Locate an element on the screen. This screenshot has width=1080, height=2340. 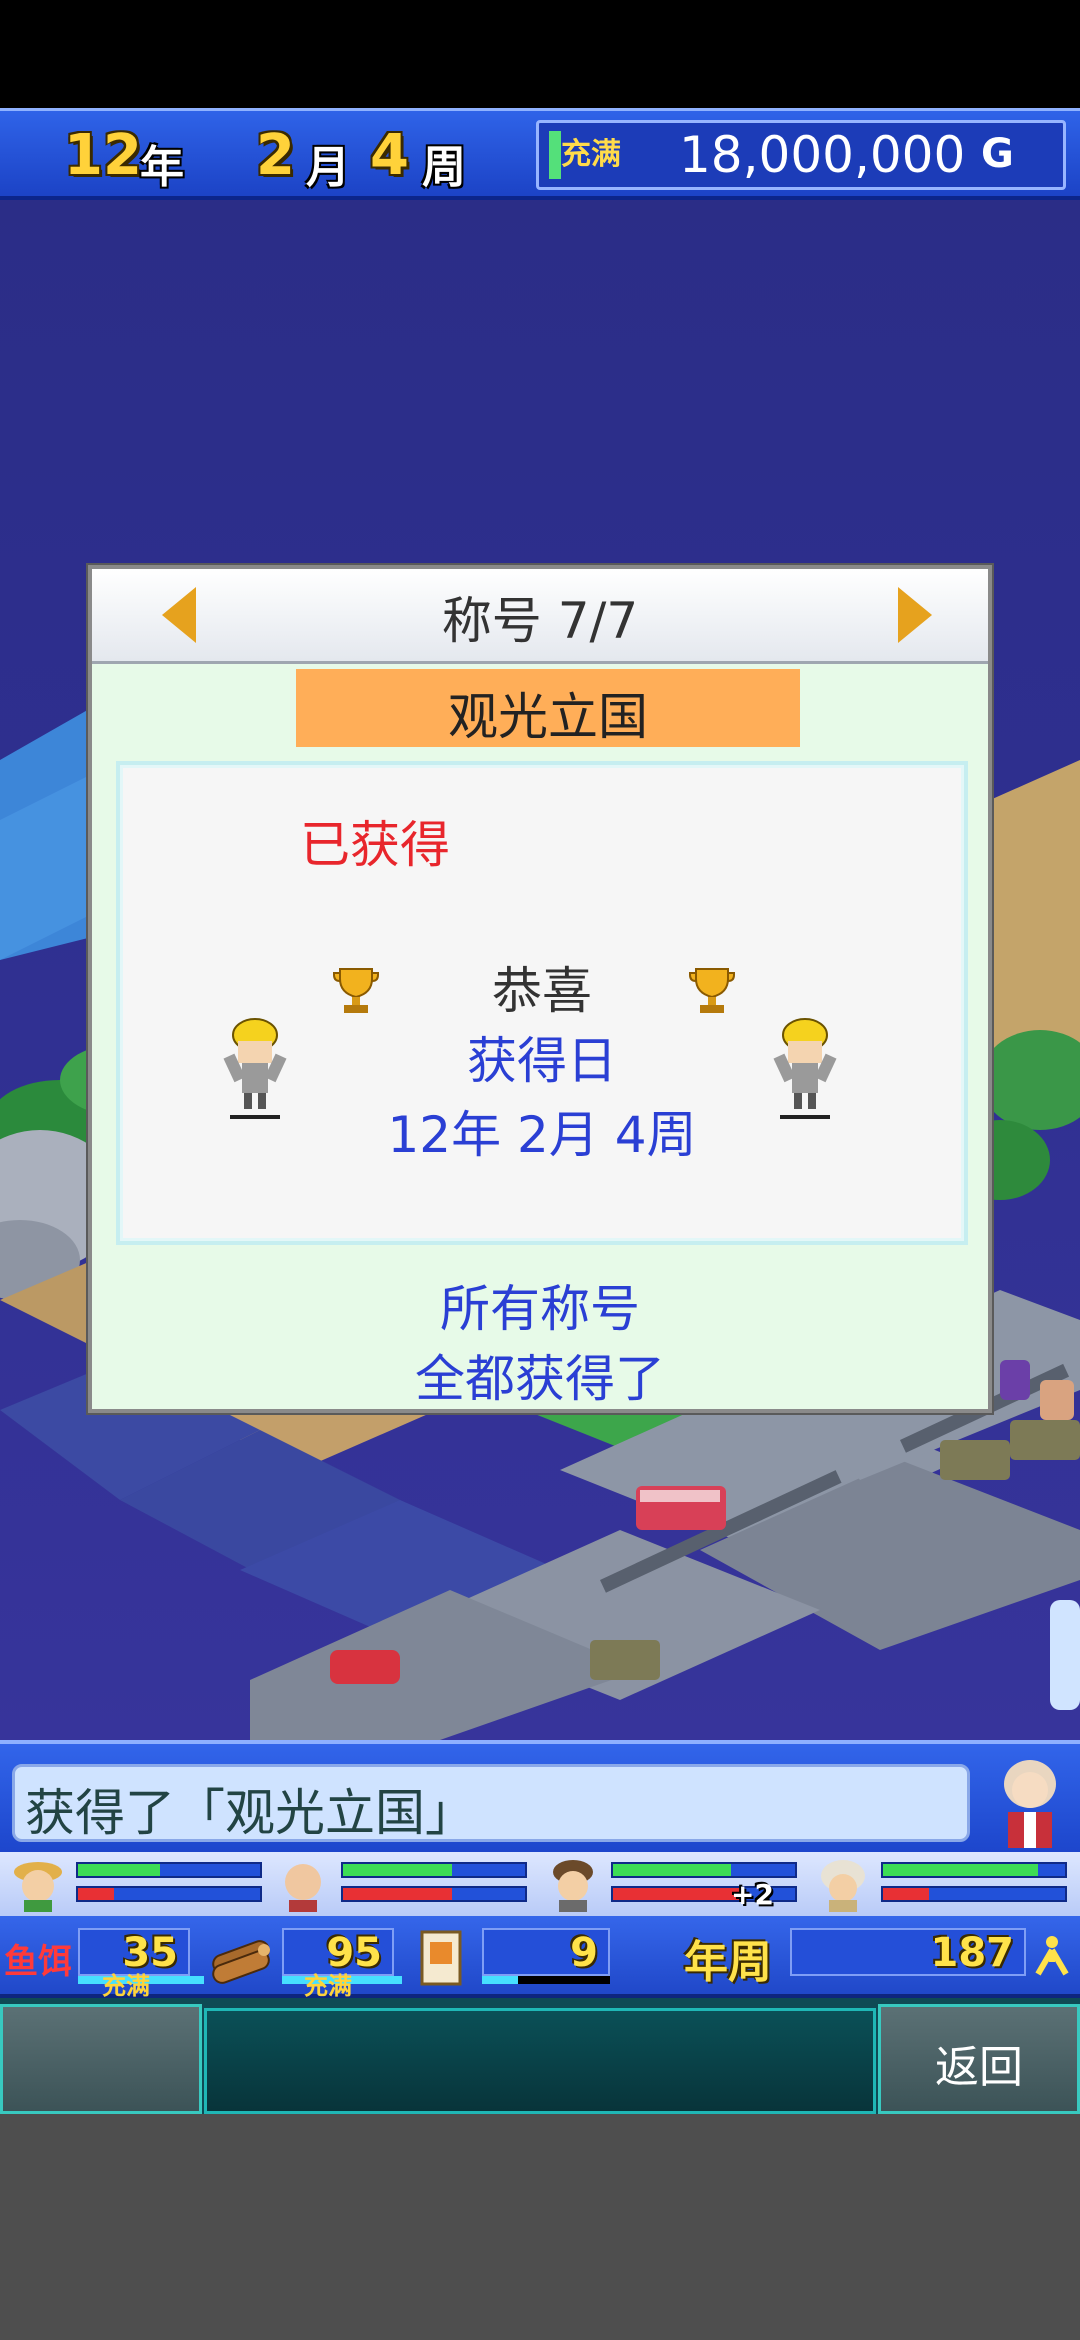
back-button-label: 返回 is located at coordinates (979, 2067).